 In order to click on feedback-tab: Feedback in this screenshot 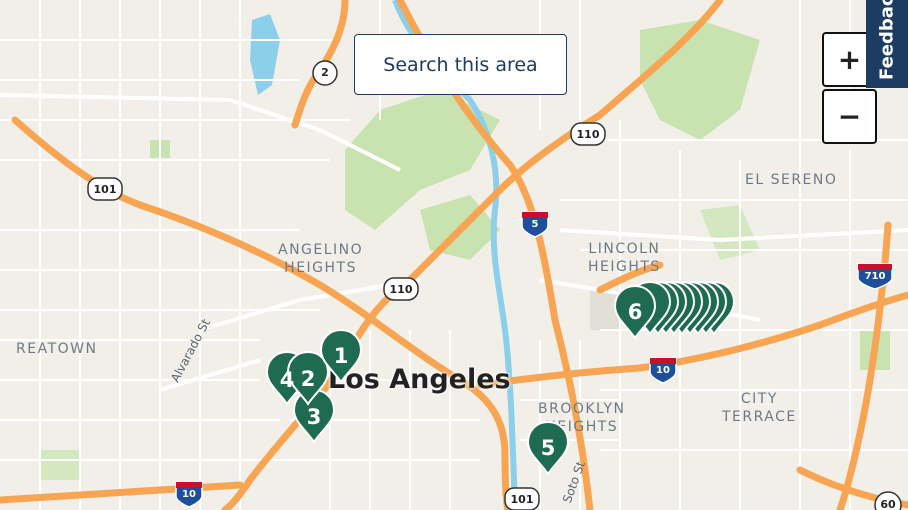, I will do `click(887, 44)`.